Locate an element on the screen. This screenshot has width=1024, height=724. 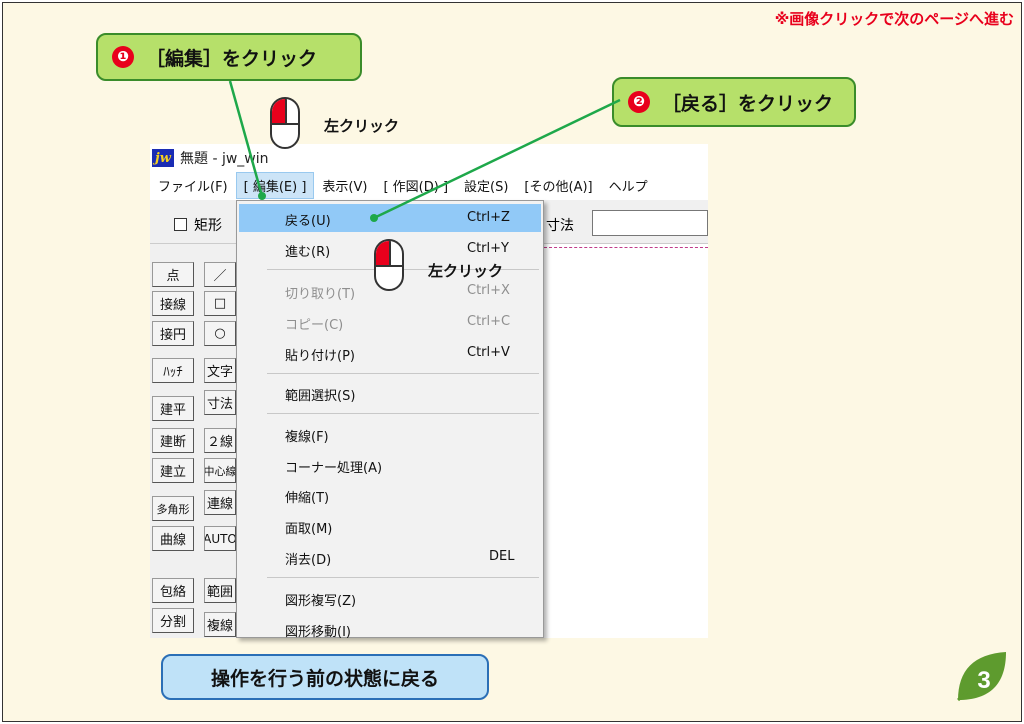
bottom-caption: 操作を行う前の状態に戻る is located at coordinates (325, 677).